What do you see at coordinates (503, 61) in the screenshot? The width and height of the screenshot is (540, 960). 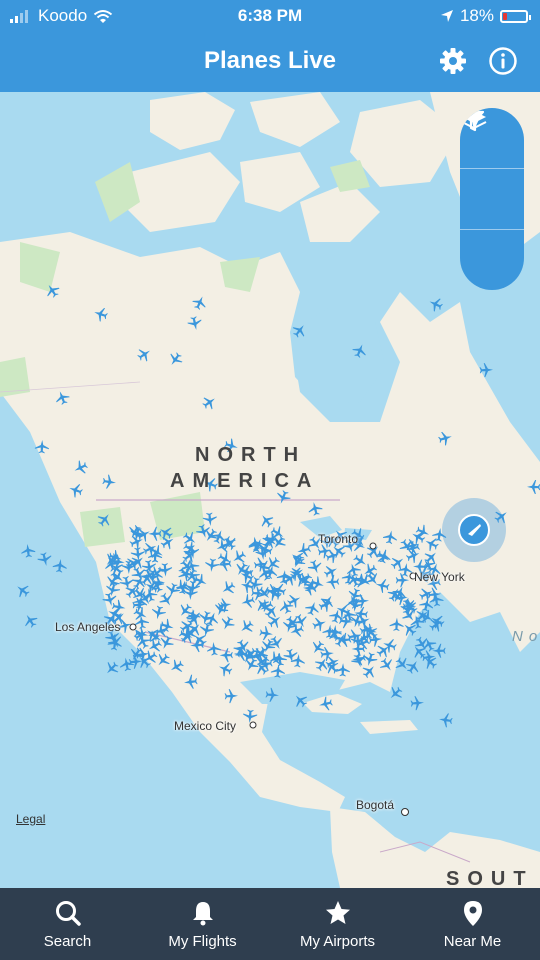 I see `info-icon` at bounding box center [503, 61].